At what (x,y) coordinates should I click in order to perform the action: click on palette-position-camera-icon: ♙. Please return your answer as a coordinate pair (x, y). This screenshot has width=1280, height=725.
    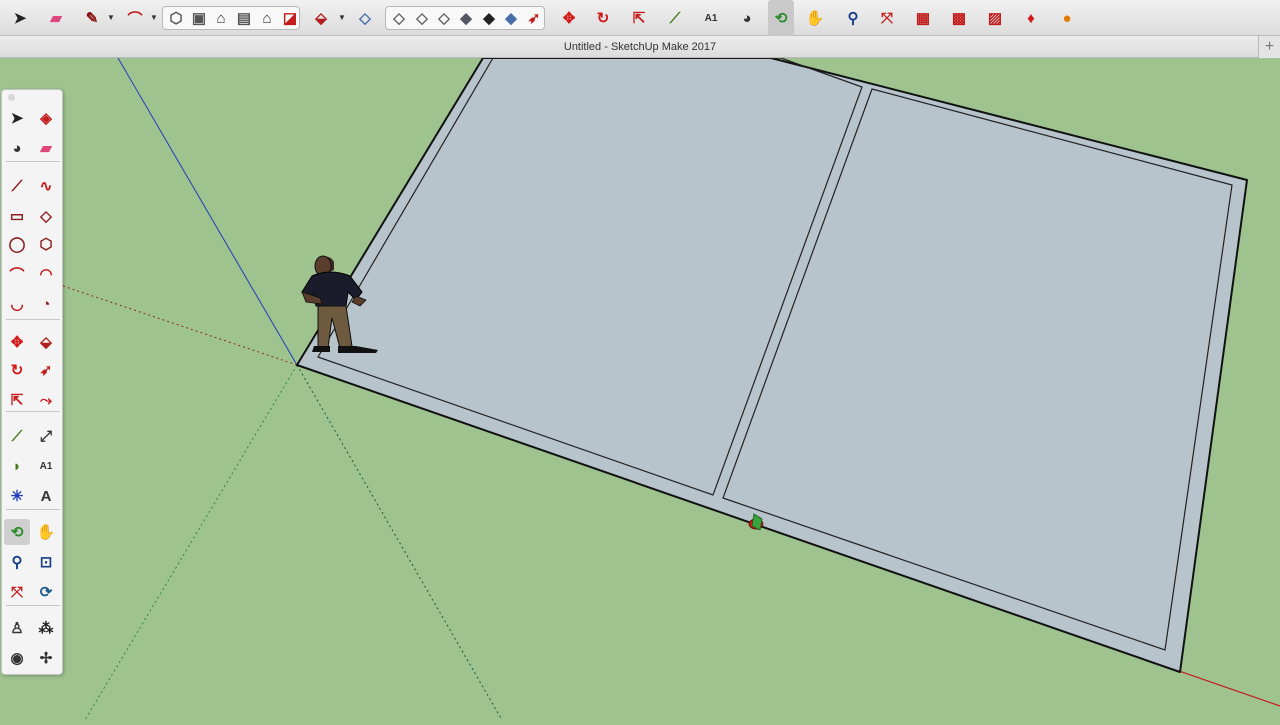
    Looking at the image, I should click on (17, 628).